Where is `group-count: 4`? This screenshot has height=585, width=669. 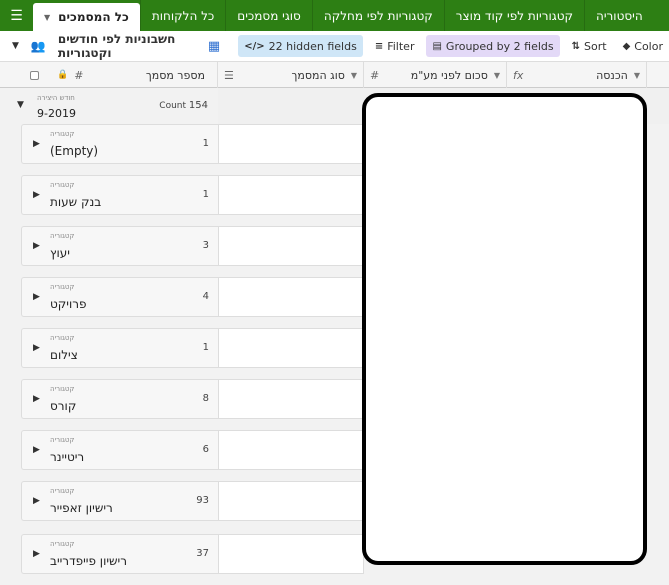
group-count: 4 is located at coordinates (205, 296).